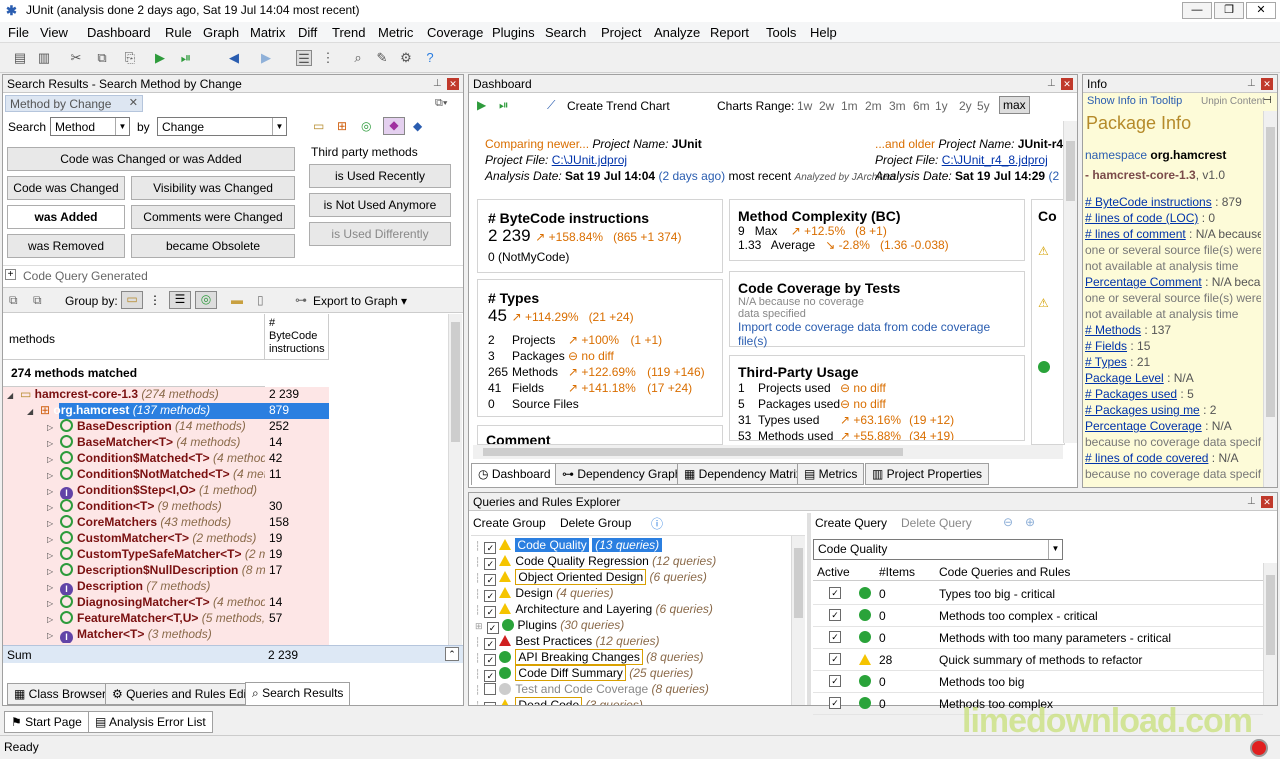 Image resolution: width=1280 pixels, height=759 pixels. Describe the element at coordinates (85, 276) in the screenshot. I see `code-query-generated-label: Code Query Generated` at that location.